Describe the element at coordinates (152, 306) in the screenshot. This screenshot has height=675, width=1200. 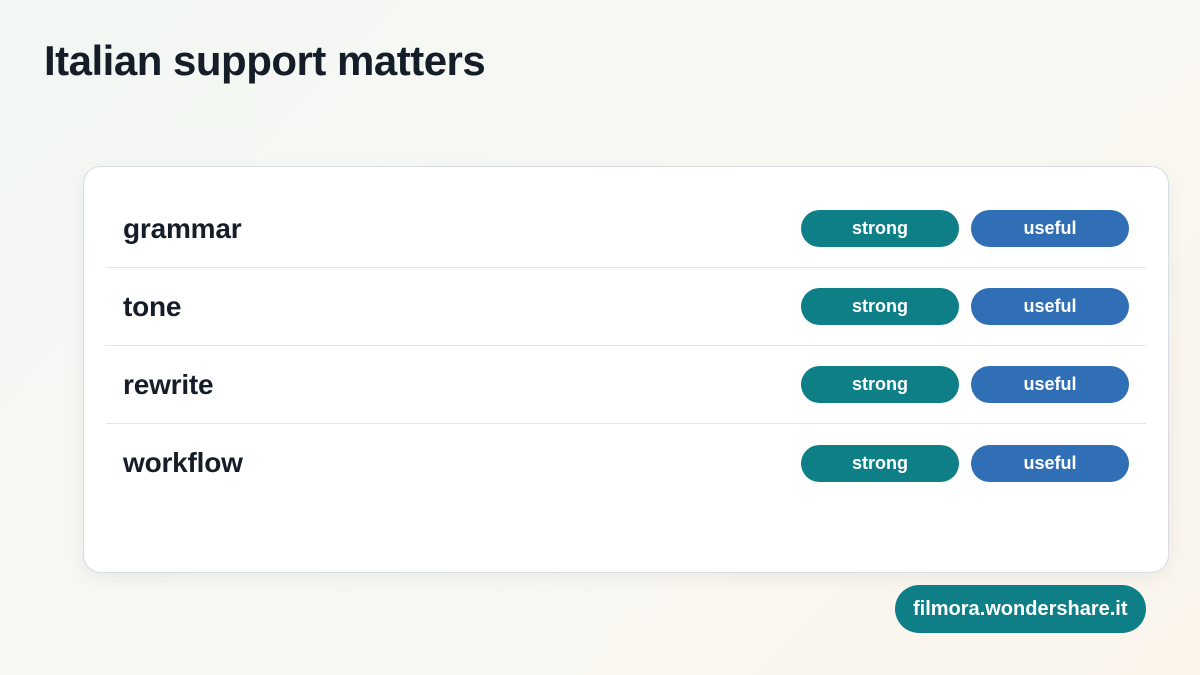
I see `feature-label: tone` at that location.